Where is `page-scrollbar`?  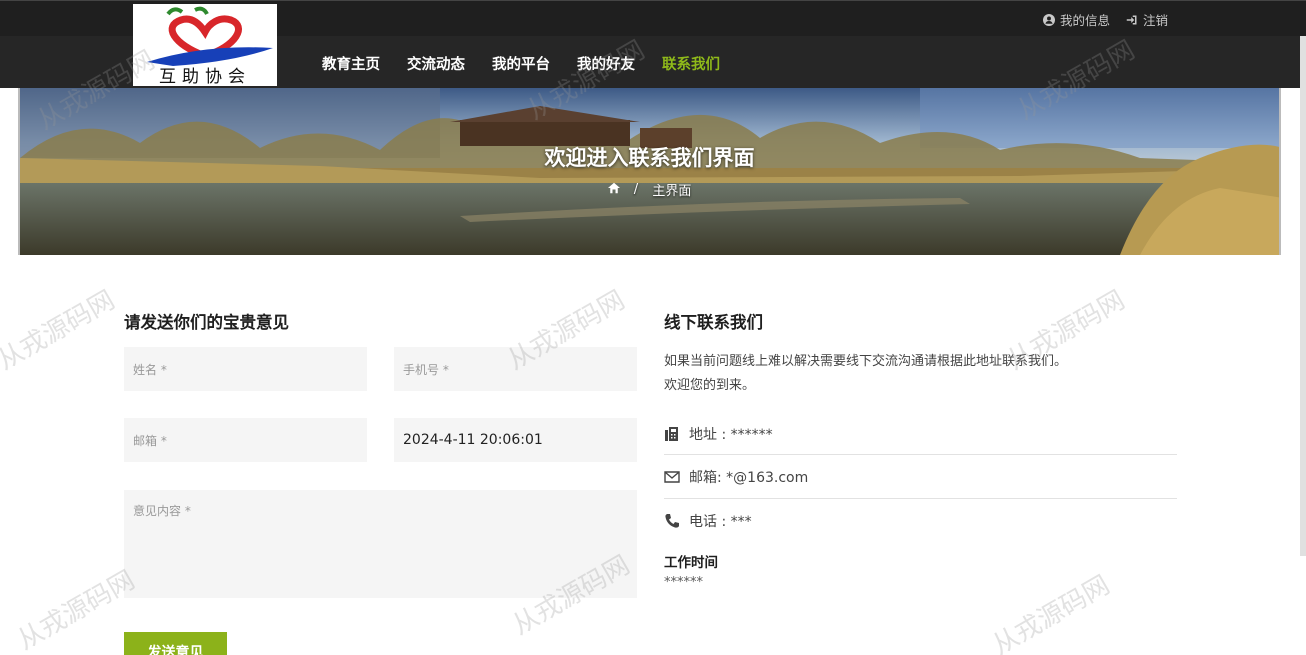
page-scrollbar is located at coordinates (1303, 296).